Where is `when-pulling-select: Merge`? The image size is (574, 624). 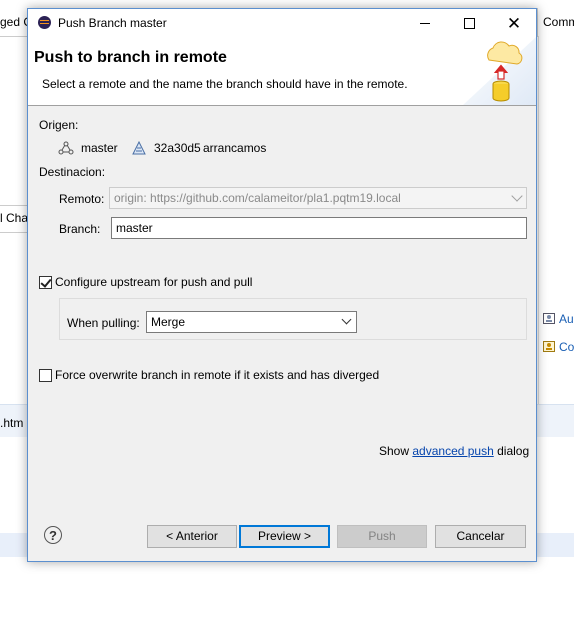 when-pulling-select: Merge is located at coordinates (251, 322).